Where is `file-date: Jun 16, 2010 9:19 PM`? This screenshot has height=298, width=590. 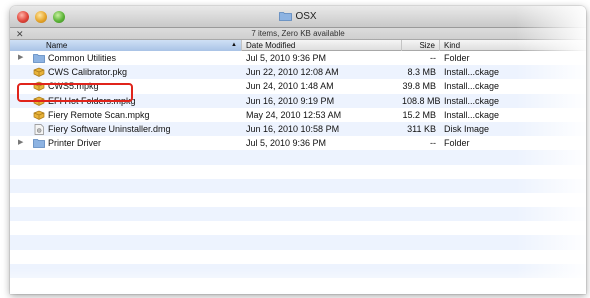
file-date: Jun 16, 2010 9:19 PM is located at coordinates (290, 100).